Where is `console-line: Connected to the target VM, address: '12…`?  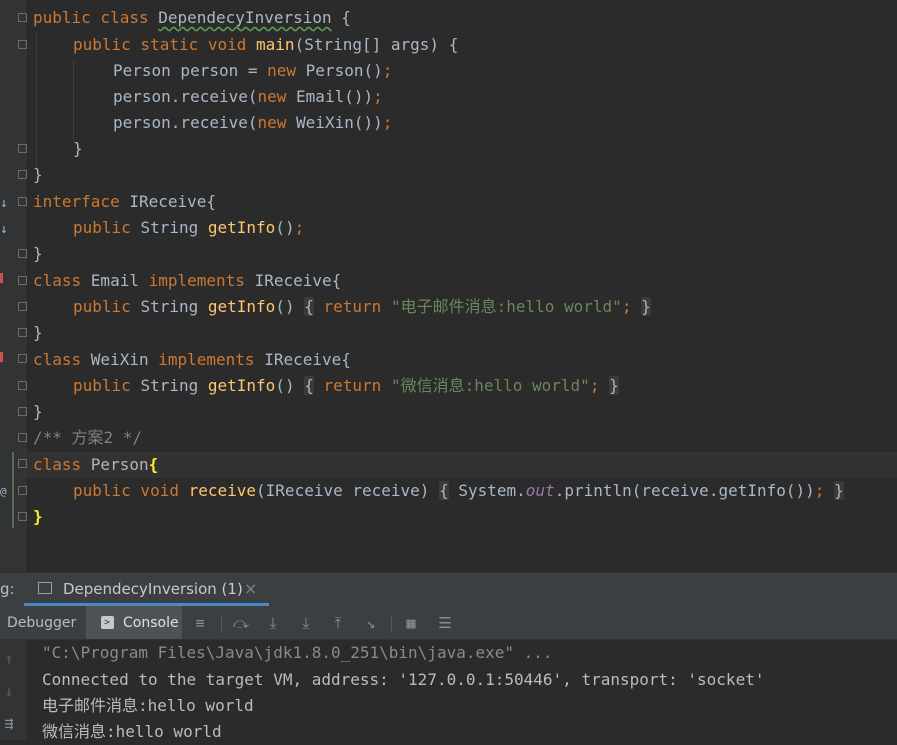 console-line: Connected to the target VM, address: '12… is located at coordinates (403, 679).